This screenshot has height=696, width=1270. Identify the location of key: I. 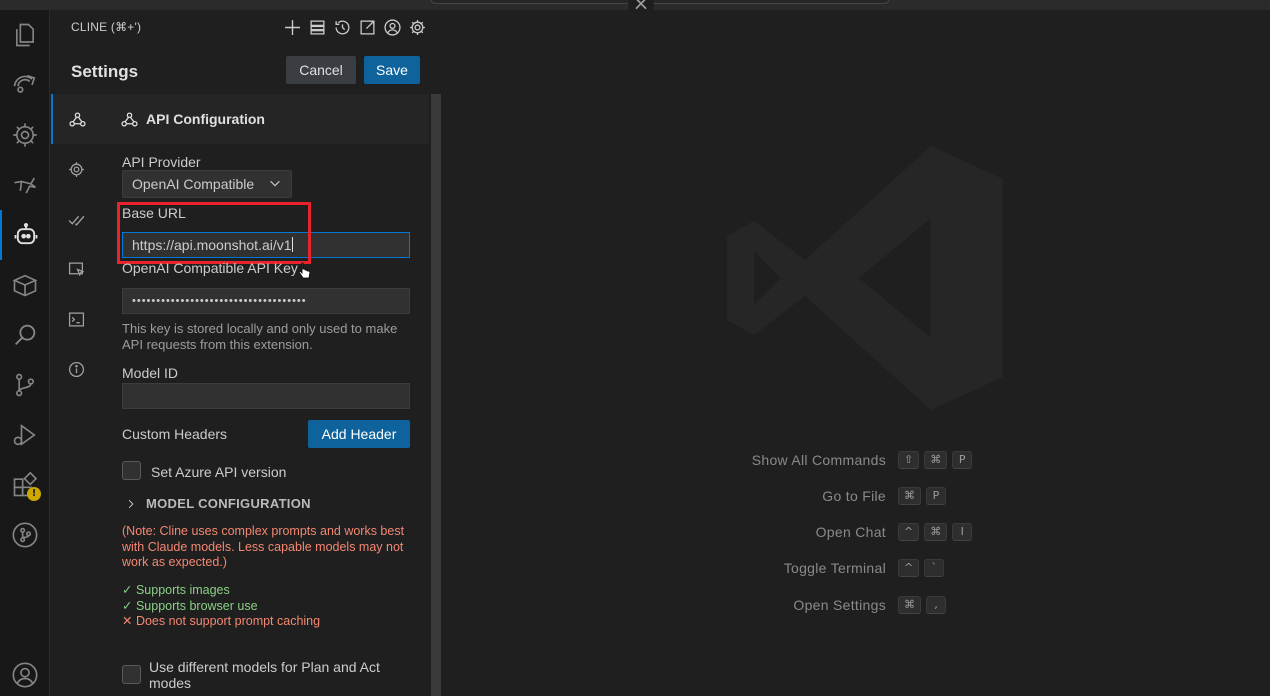
(962, 532).